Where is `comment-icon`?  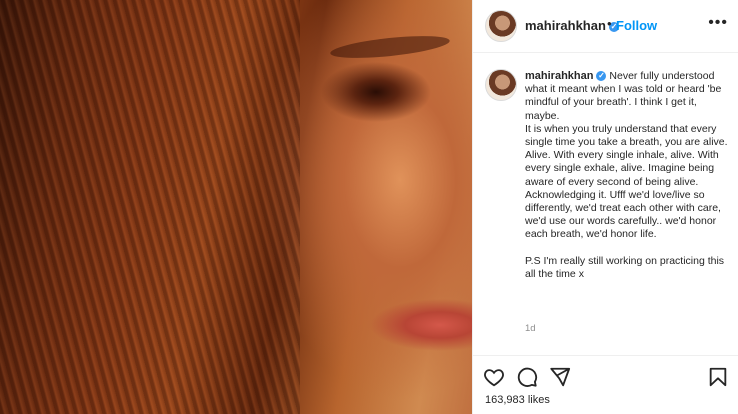
comment-icon is located at coordinates (527, 377).